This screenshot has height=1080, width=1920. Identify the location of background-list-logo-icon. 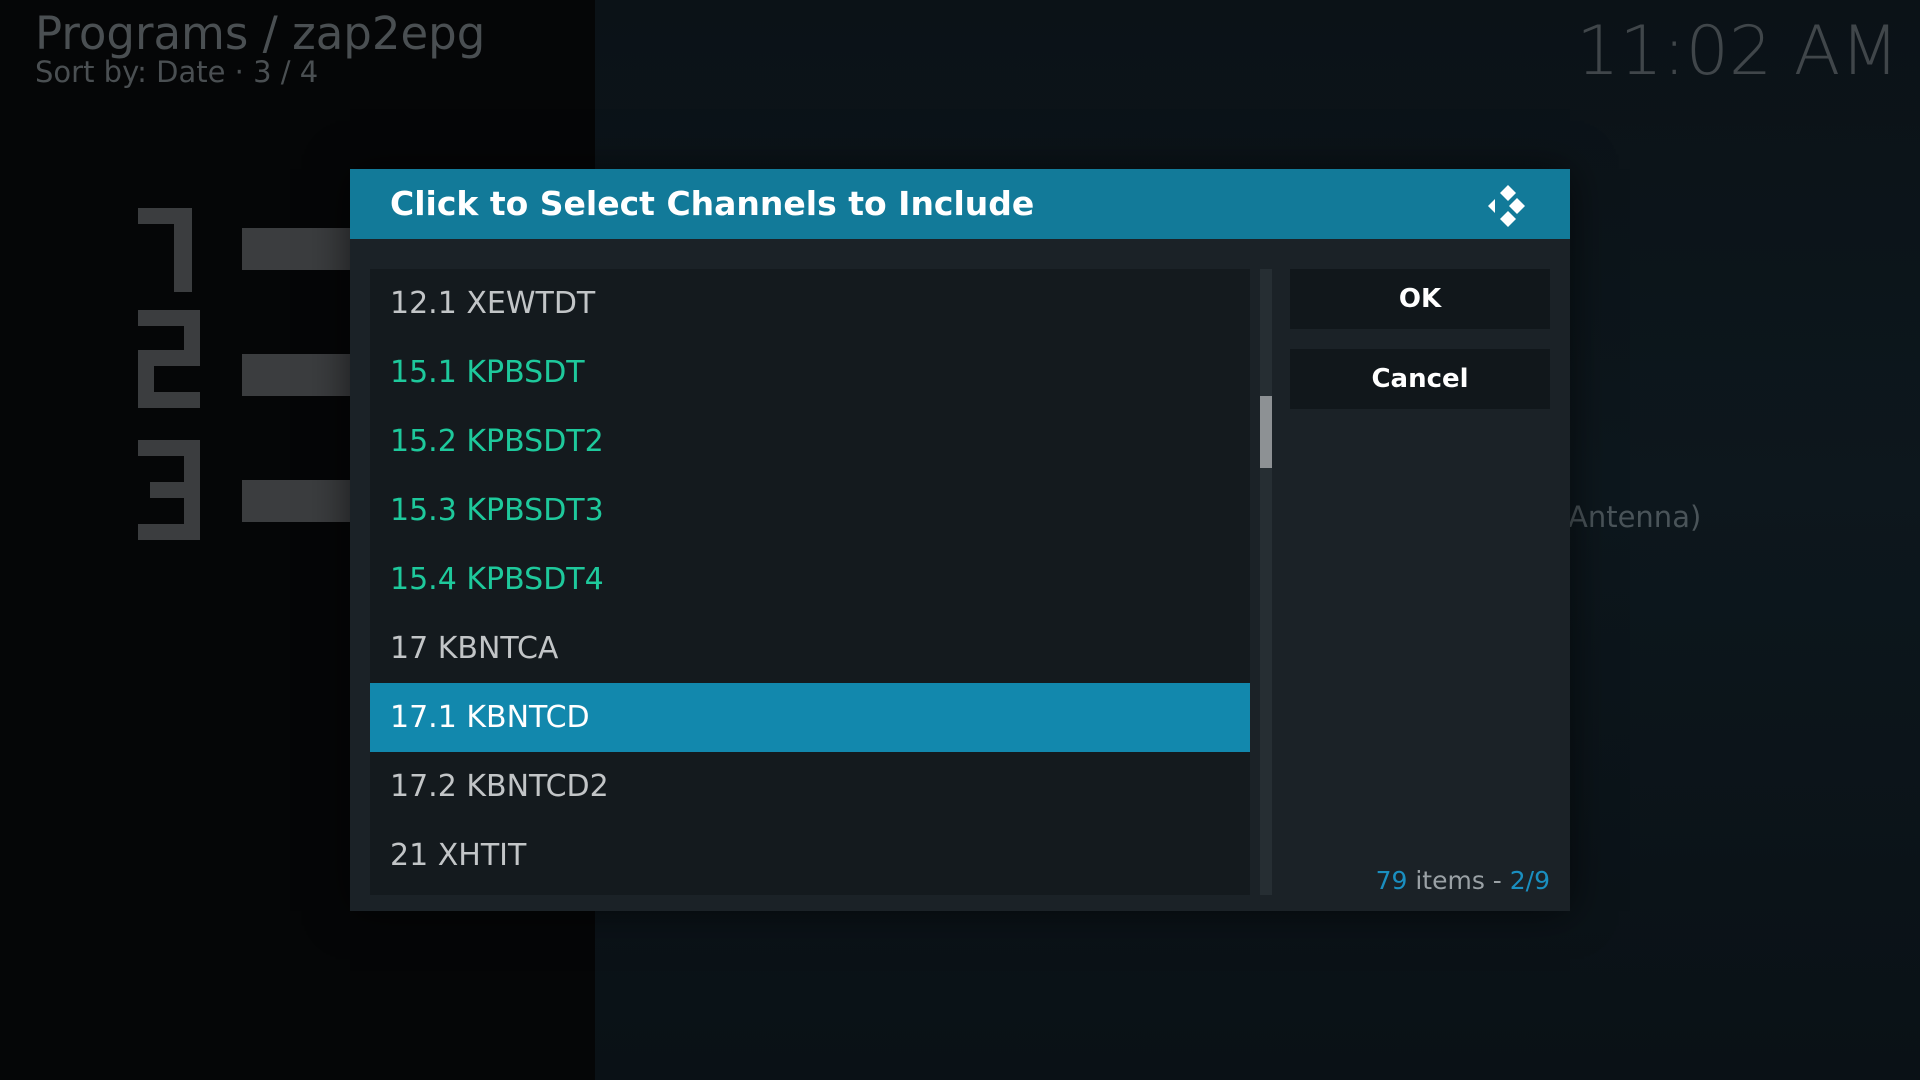
(169, 374).